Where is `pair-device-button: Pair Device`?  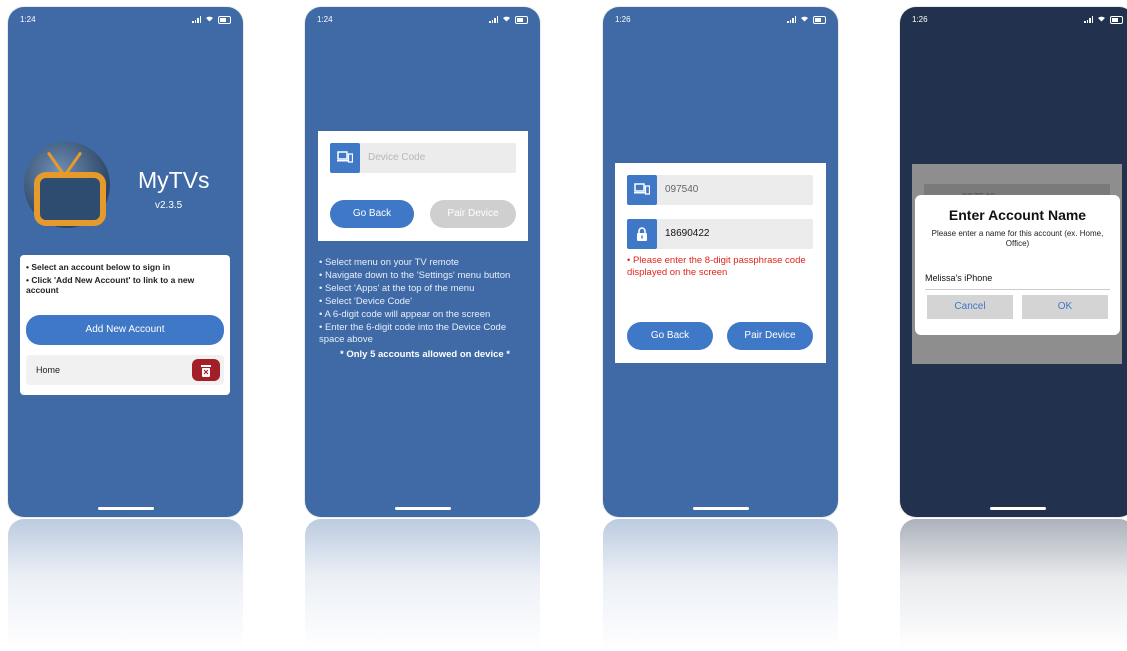
pair-device-button: Pair Device is located at coordinates (770, 336).